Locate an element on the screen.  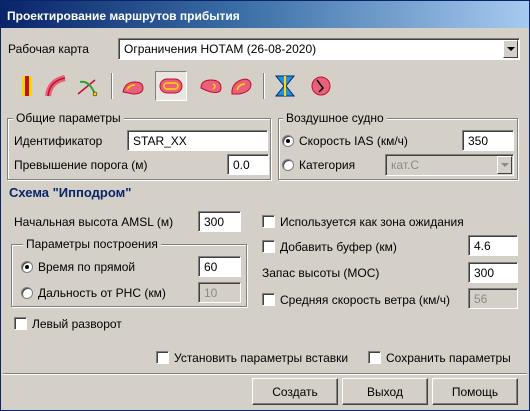
buffer-input: 4.6 is located at coordinates (493, 245).